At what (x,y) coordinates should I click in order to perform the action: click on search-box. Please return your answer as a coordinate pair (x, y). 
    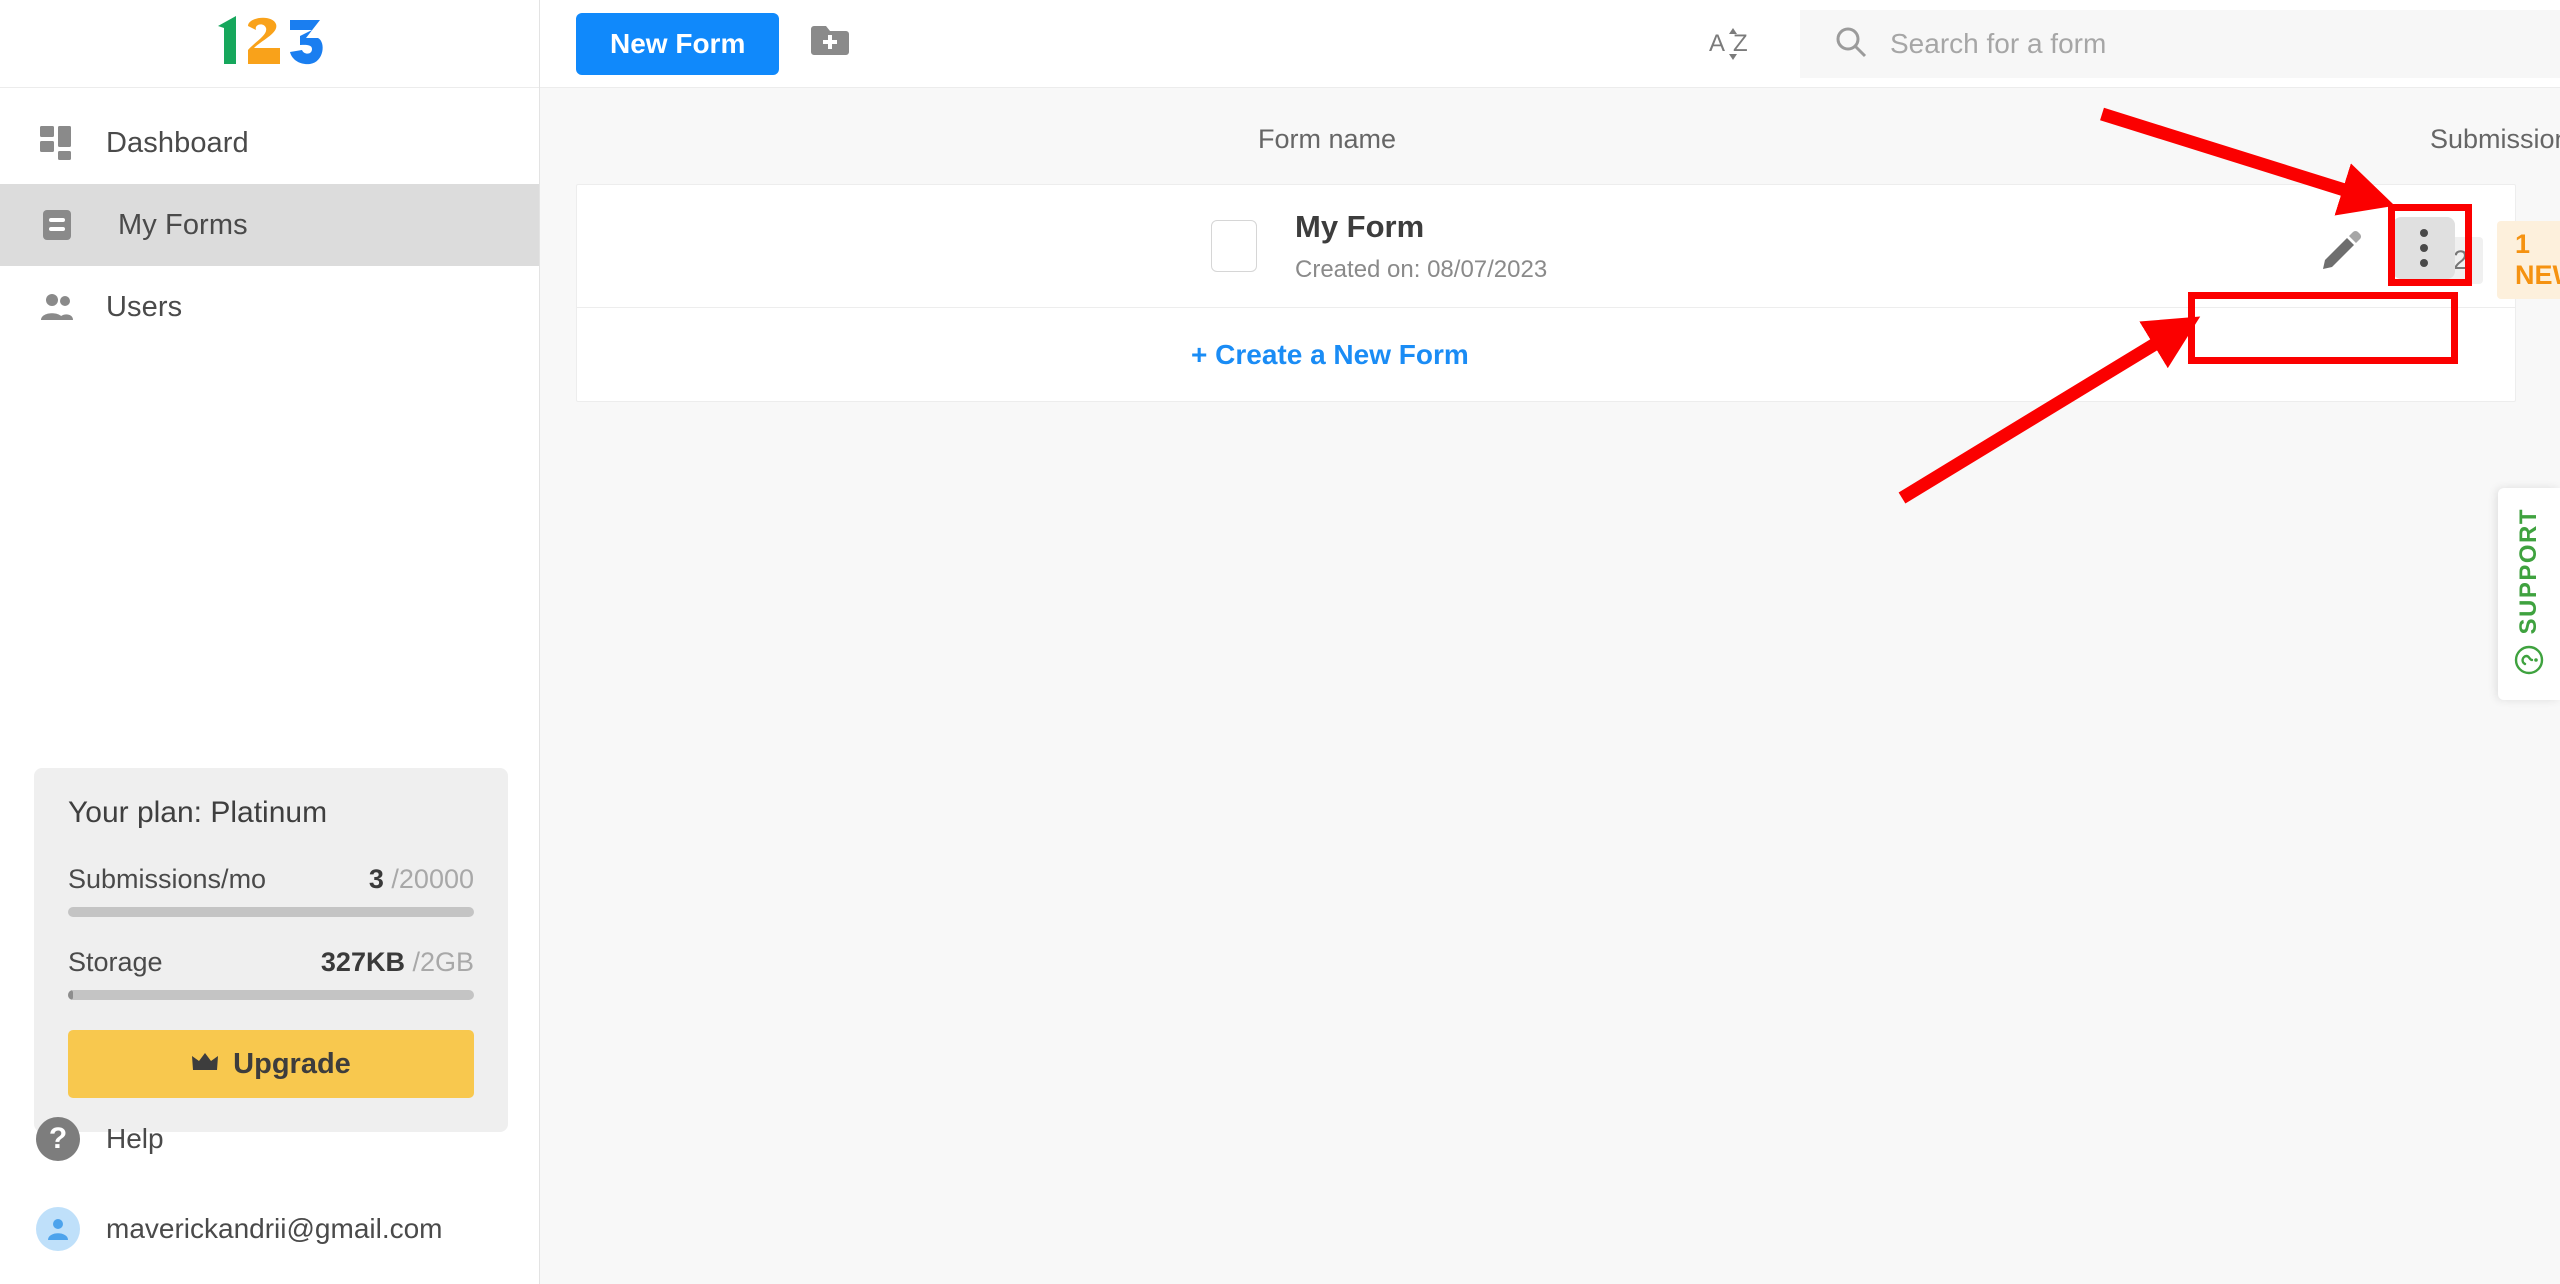
    Looking at the image, I should click on (2180, 44).